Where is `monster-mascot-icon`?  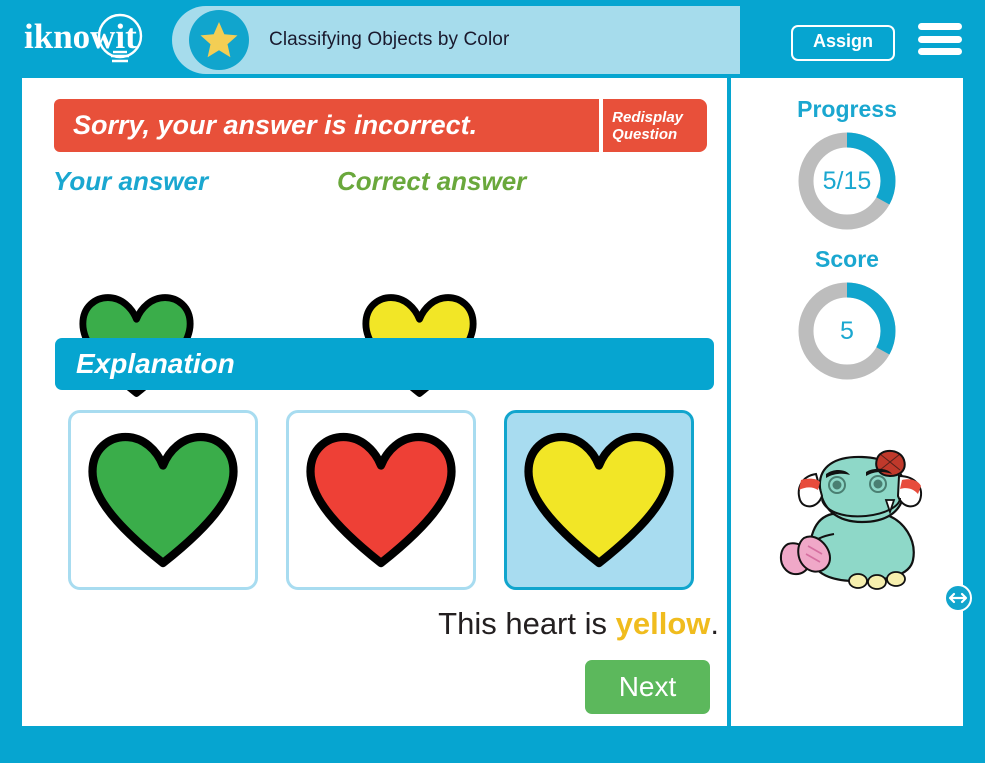
monster-mascot-icon is located at coordinates (854, 525).